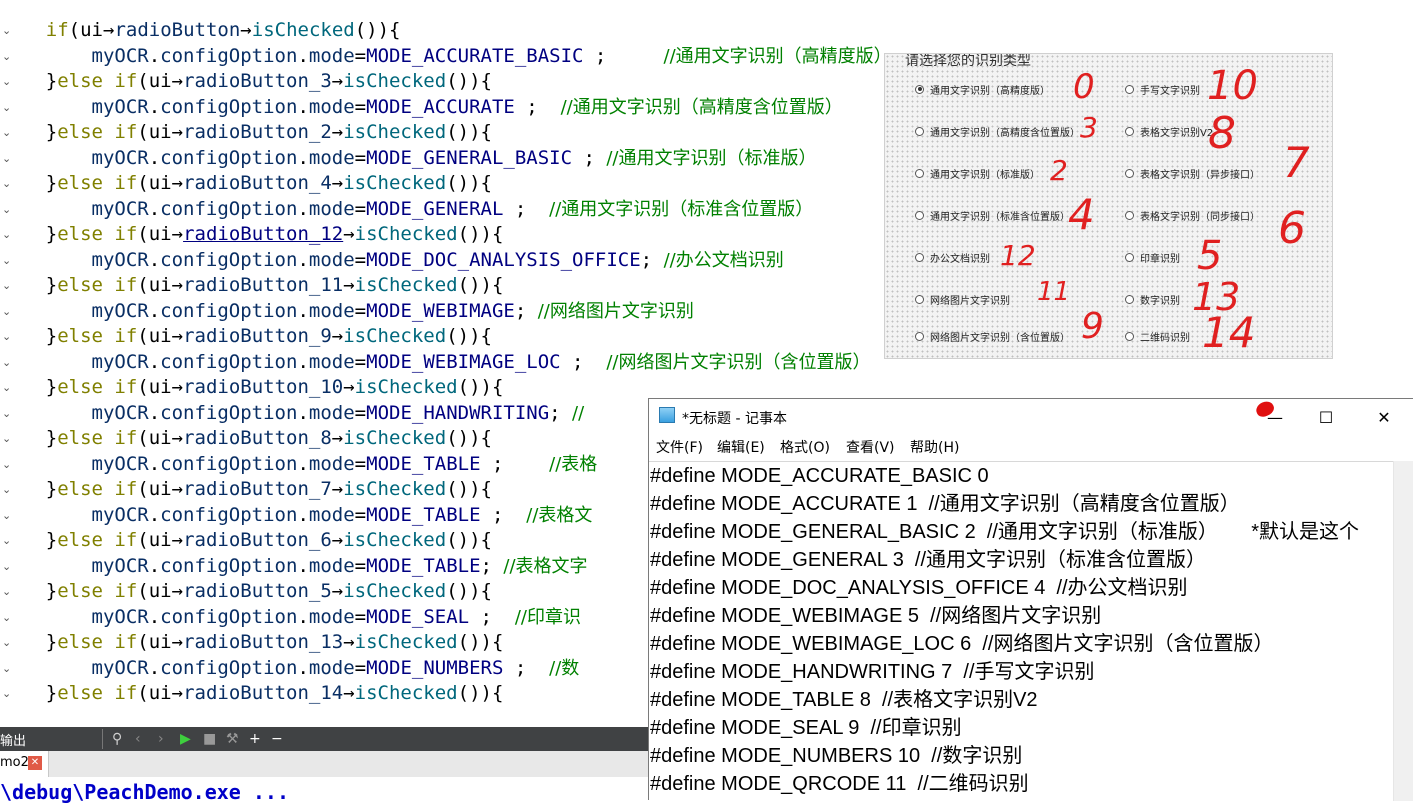 Image resolution: width=1413 pixels, height=807 pixels. I want to click on code-token: else if, so click(97, 387).